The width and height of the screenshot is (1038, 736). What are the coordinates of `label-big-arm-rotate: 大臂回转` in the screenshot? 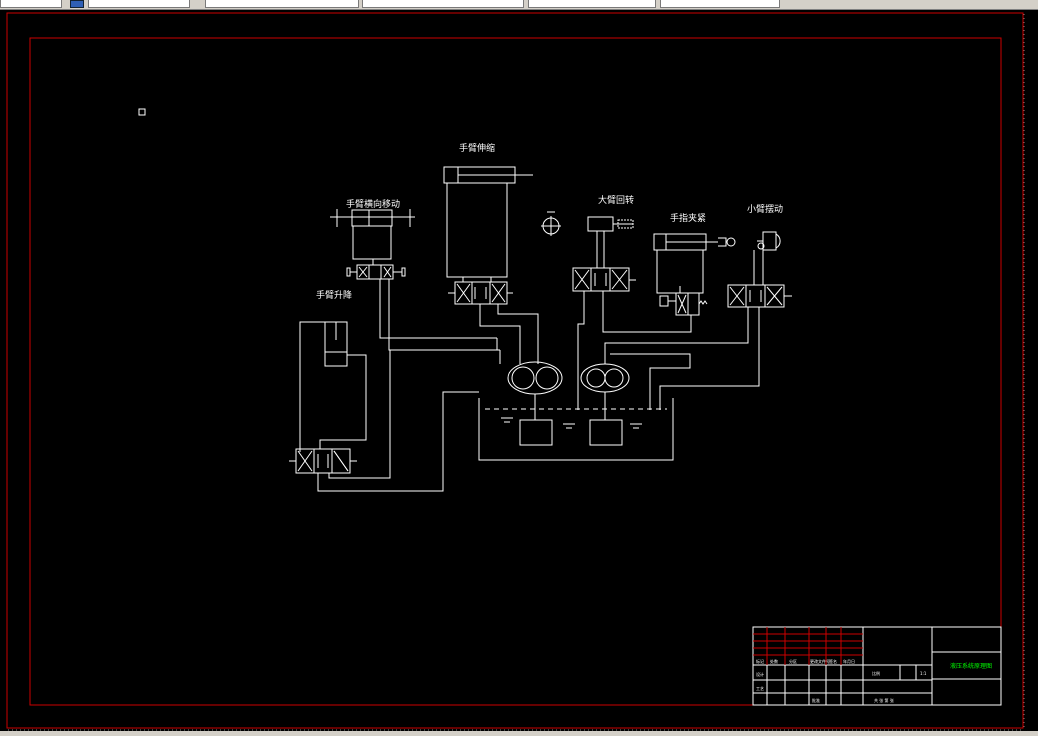 It's located at (616, 200).